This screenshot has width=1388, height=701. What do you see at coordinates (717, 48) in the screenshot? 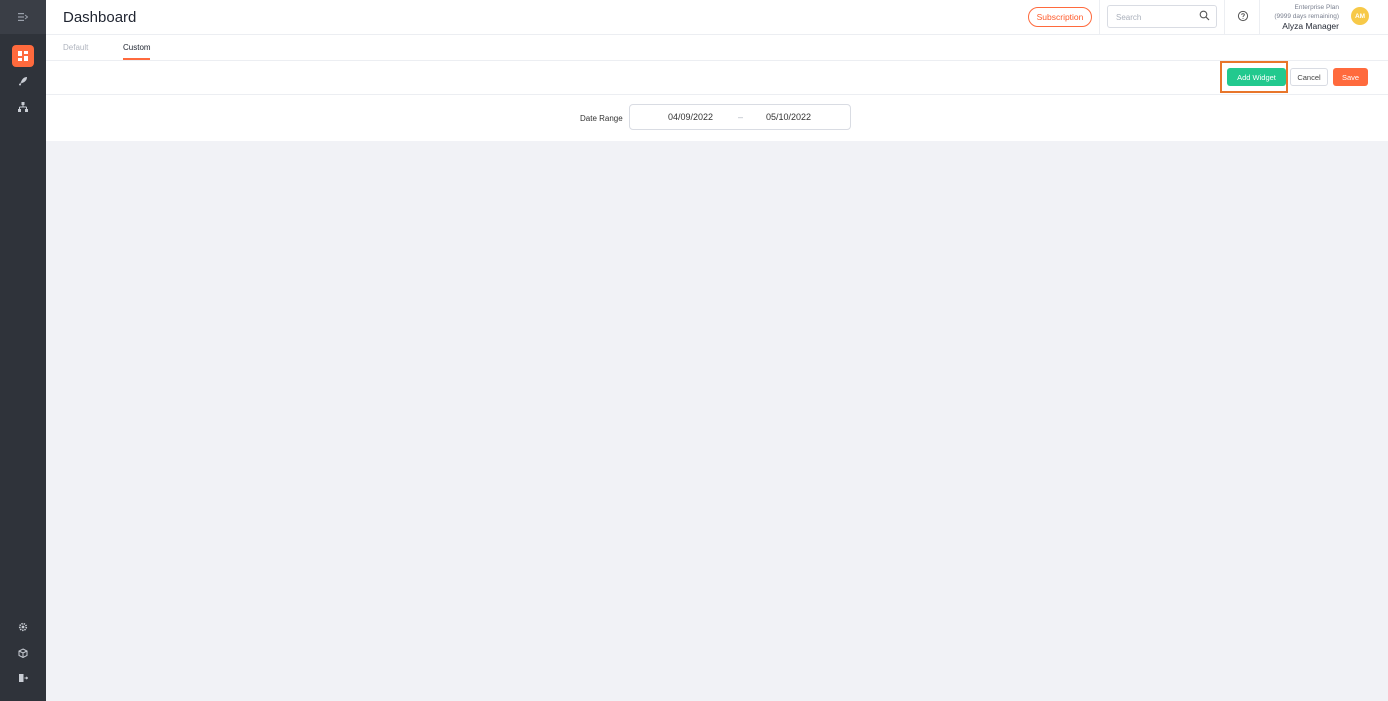
I see `dashboard-tabs: Default Custom` at bounding box center [717, 48].